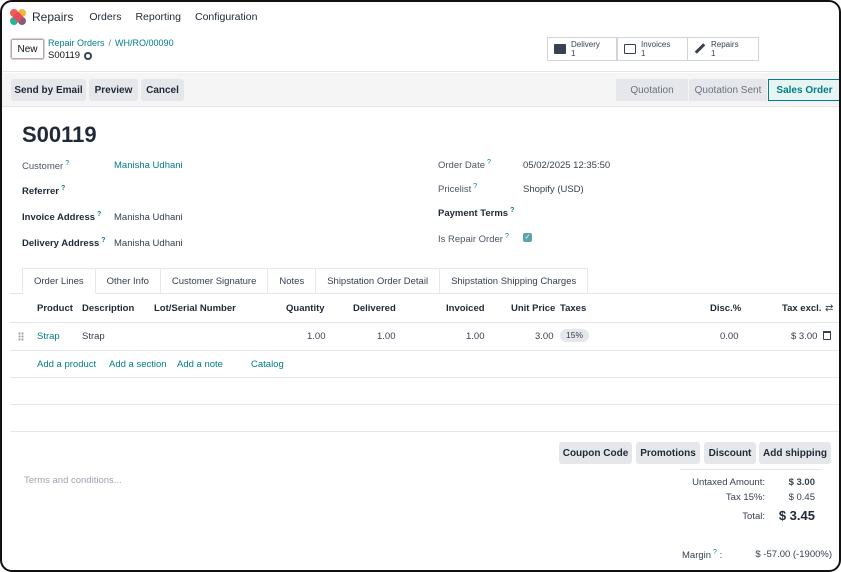 The height and width of the screenshot is (572, 841). I want to click on send-by-email-button: Send by Email, so click(48, 90).